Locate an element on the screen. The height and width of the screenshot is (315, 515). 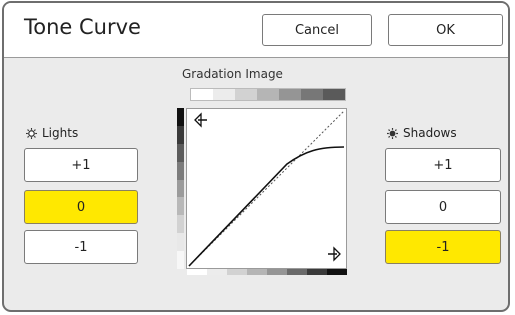
shadows-plus1-button: +1 is located at coordinates (443, 165).